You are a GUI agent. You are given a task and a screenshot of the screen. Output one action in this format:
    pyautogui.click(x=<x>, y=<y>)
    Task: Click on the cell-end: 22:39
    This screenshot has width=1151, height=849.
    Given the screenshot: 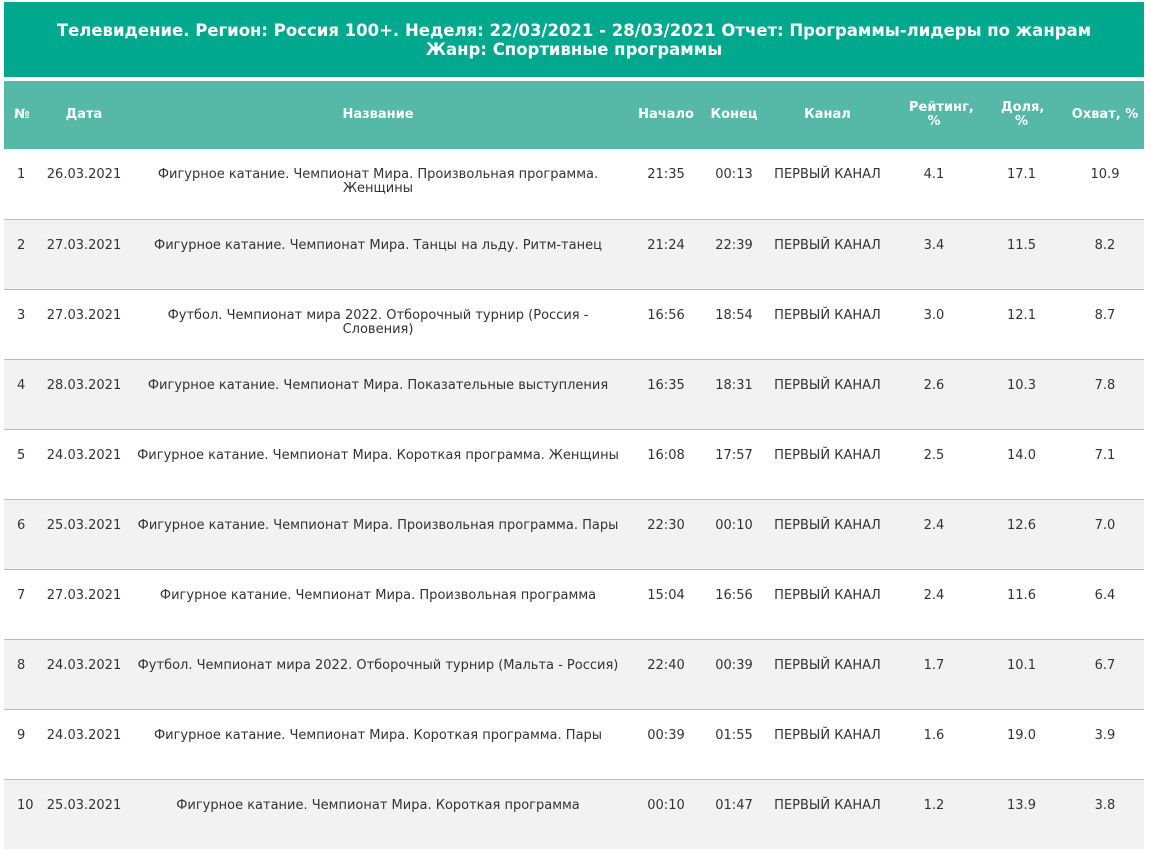 What is the action you would take?
    pyautogui.click(x=734, y=253)
    